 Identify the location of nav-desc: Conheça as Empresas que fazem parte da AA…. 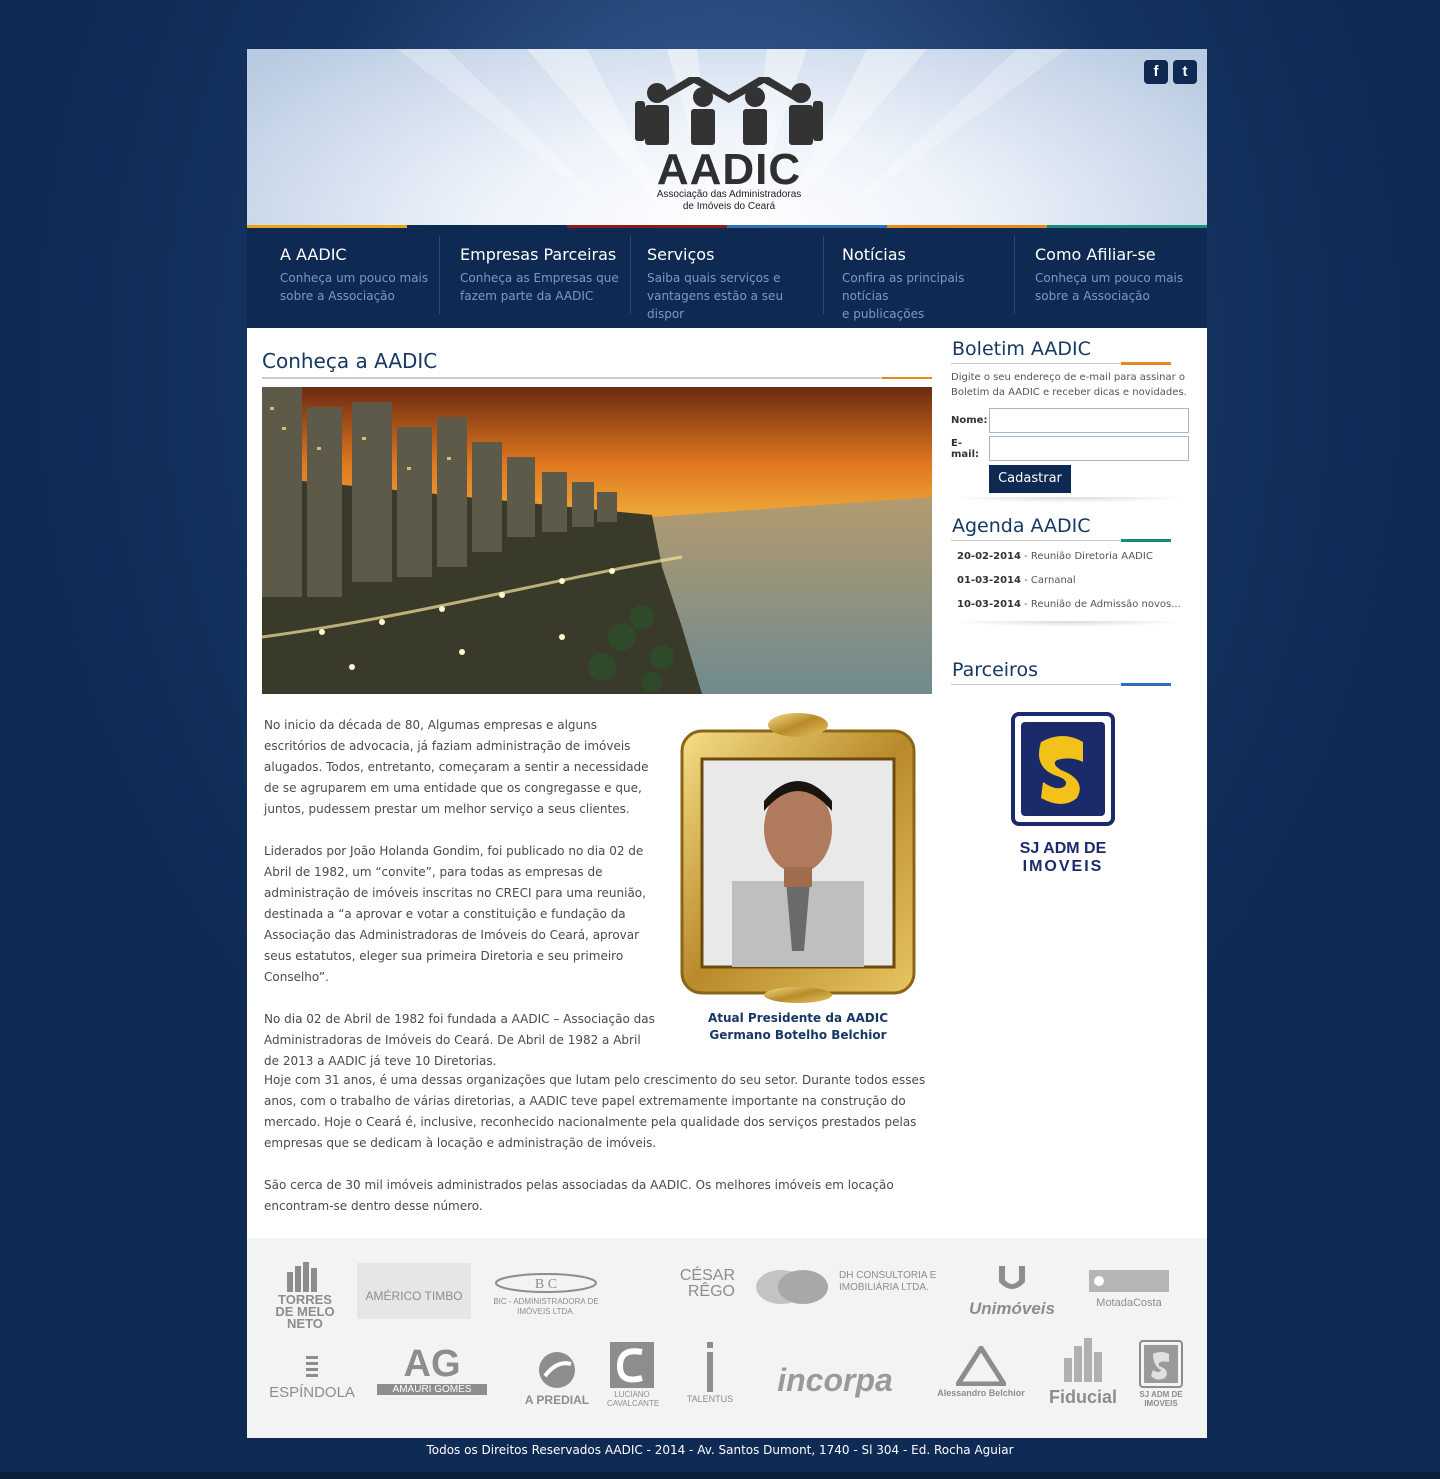
(539, 287).